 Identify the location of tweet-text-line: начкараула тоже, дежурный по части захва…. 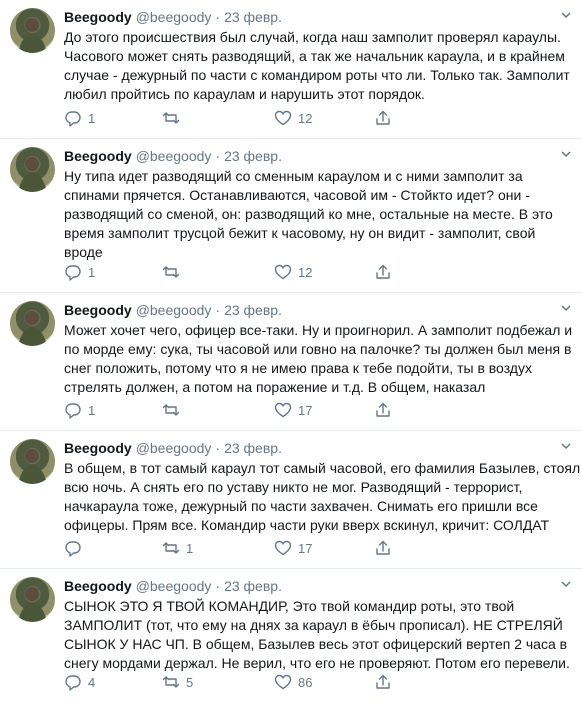
(301, 506).